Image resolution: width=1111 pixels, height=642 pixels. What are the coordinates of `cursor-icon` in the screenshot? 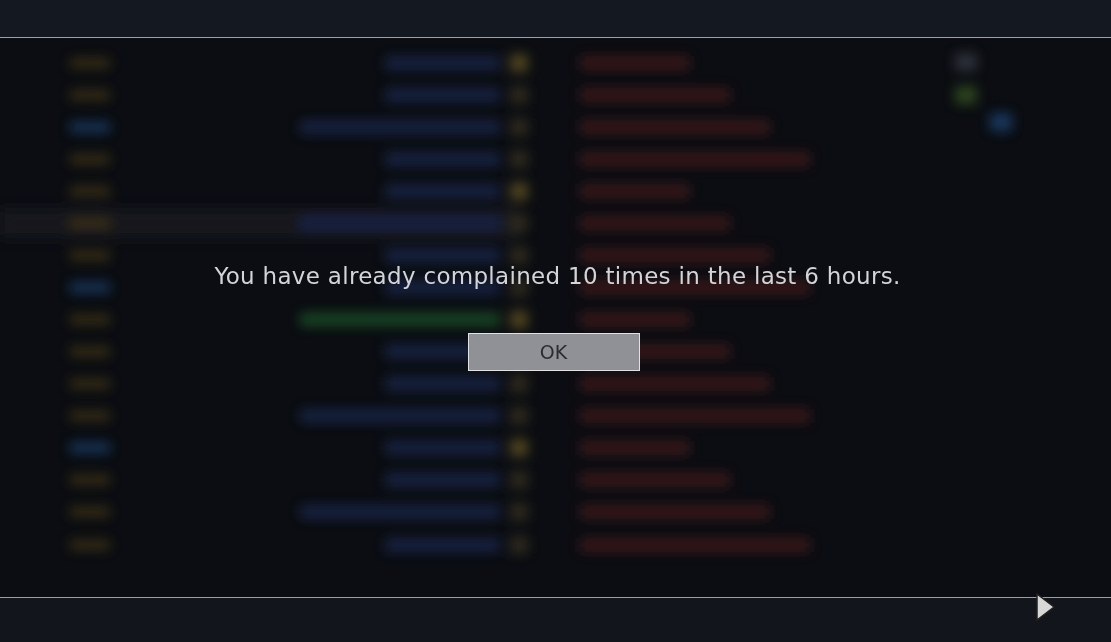 It's located at (1046, 607).